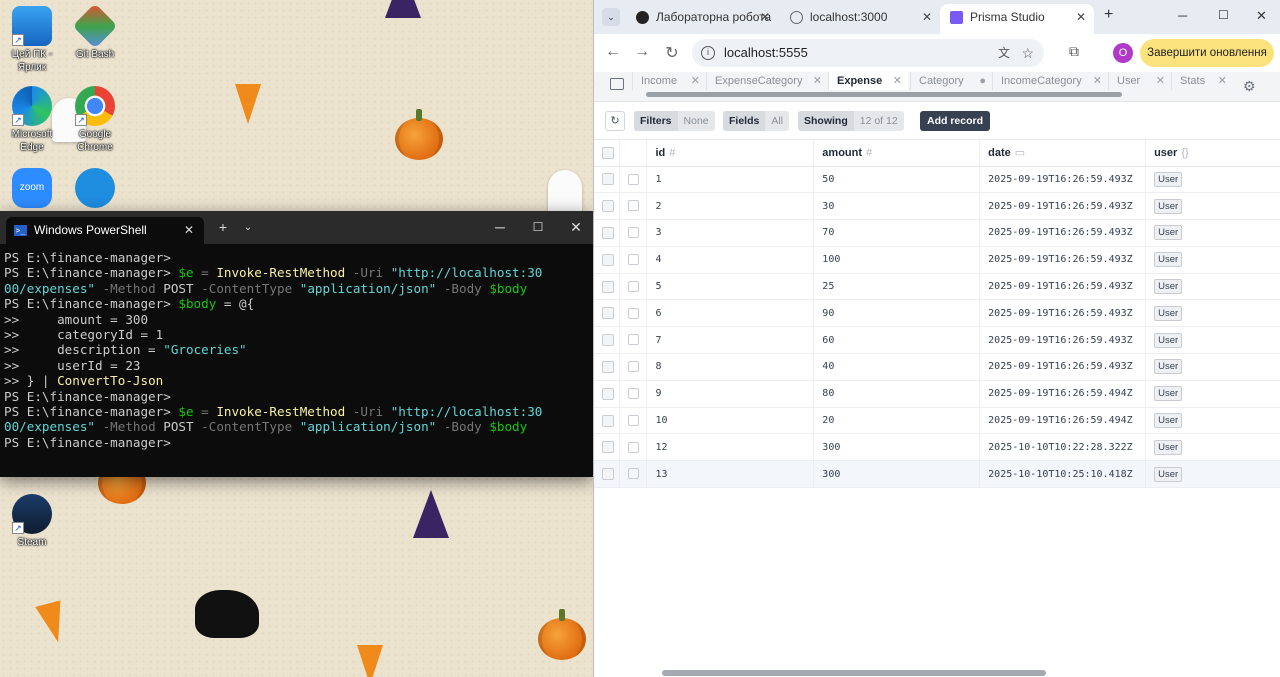 This screenshot has width=1280, height=677. I want to click on cell-date: 2025-10-10T10:22:28.322Z, so click(1063, 447).